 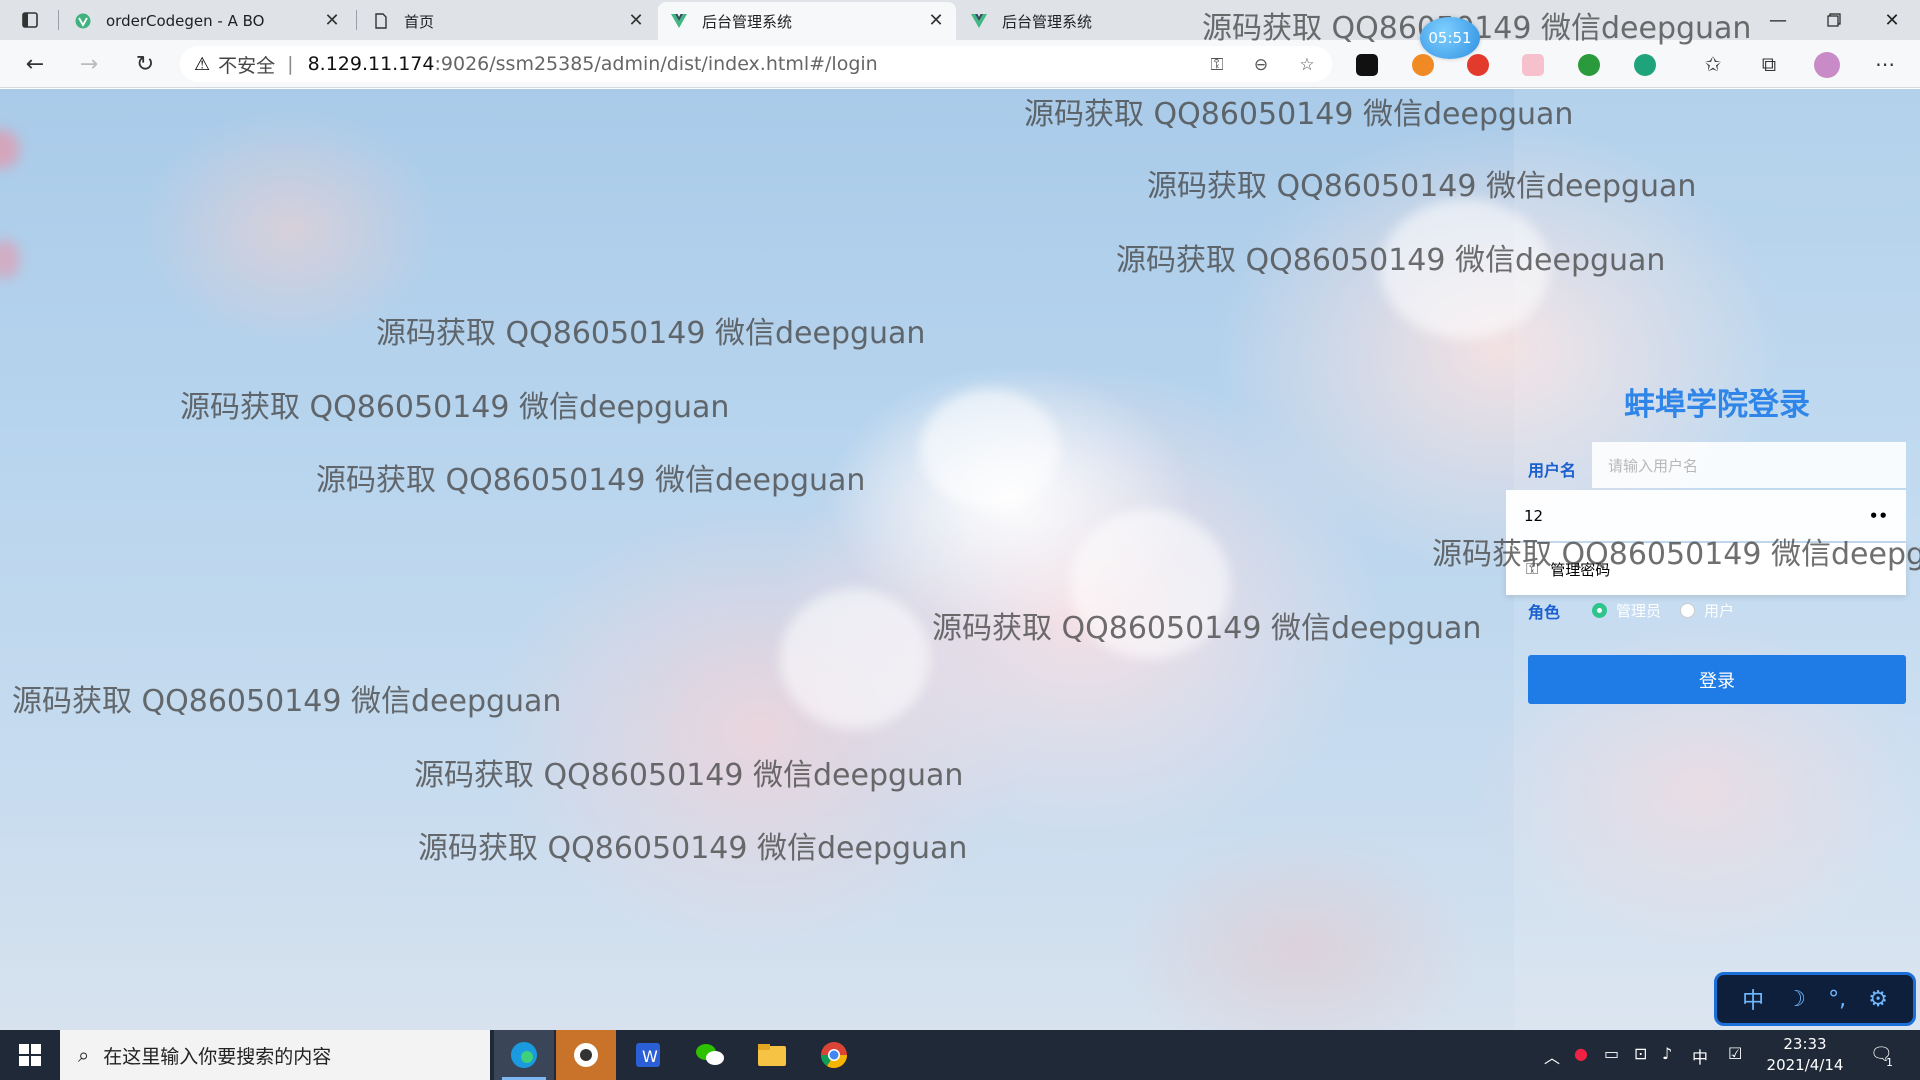 What do you see at coordinates (84, 1055) in the screenshot?
I see `search-icon: ⌕` at bounding box center [84, 1055].